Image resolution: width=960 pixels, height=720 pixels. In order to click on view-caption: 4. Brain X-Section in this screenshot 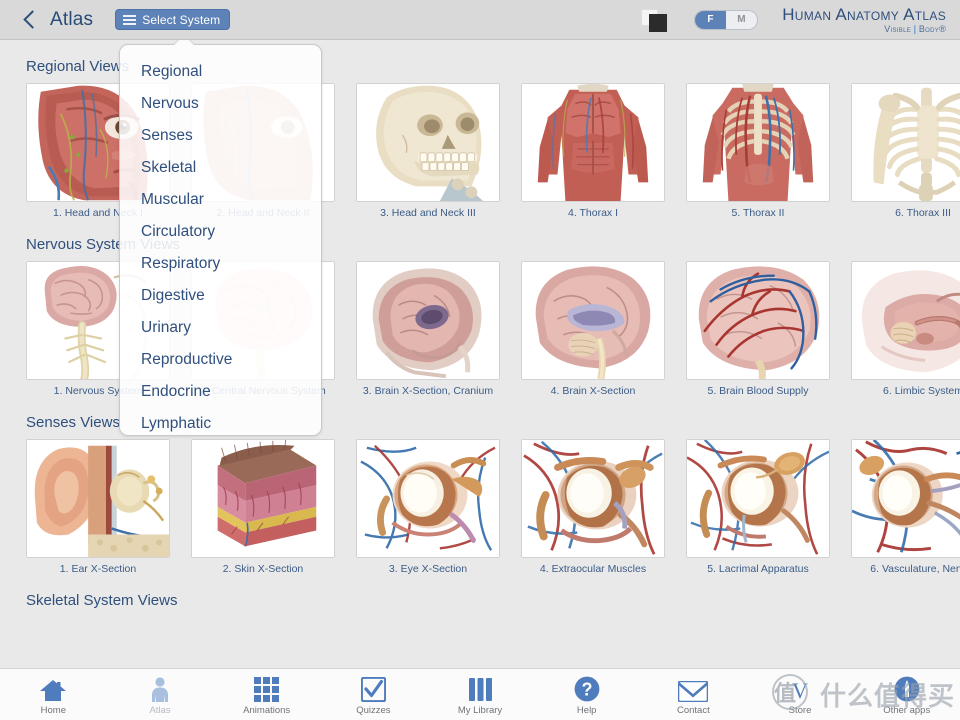, I will do `click(593, 391)`.